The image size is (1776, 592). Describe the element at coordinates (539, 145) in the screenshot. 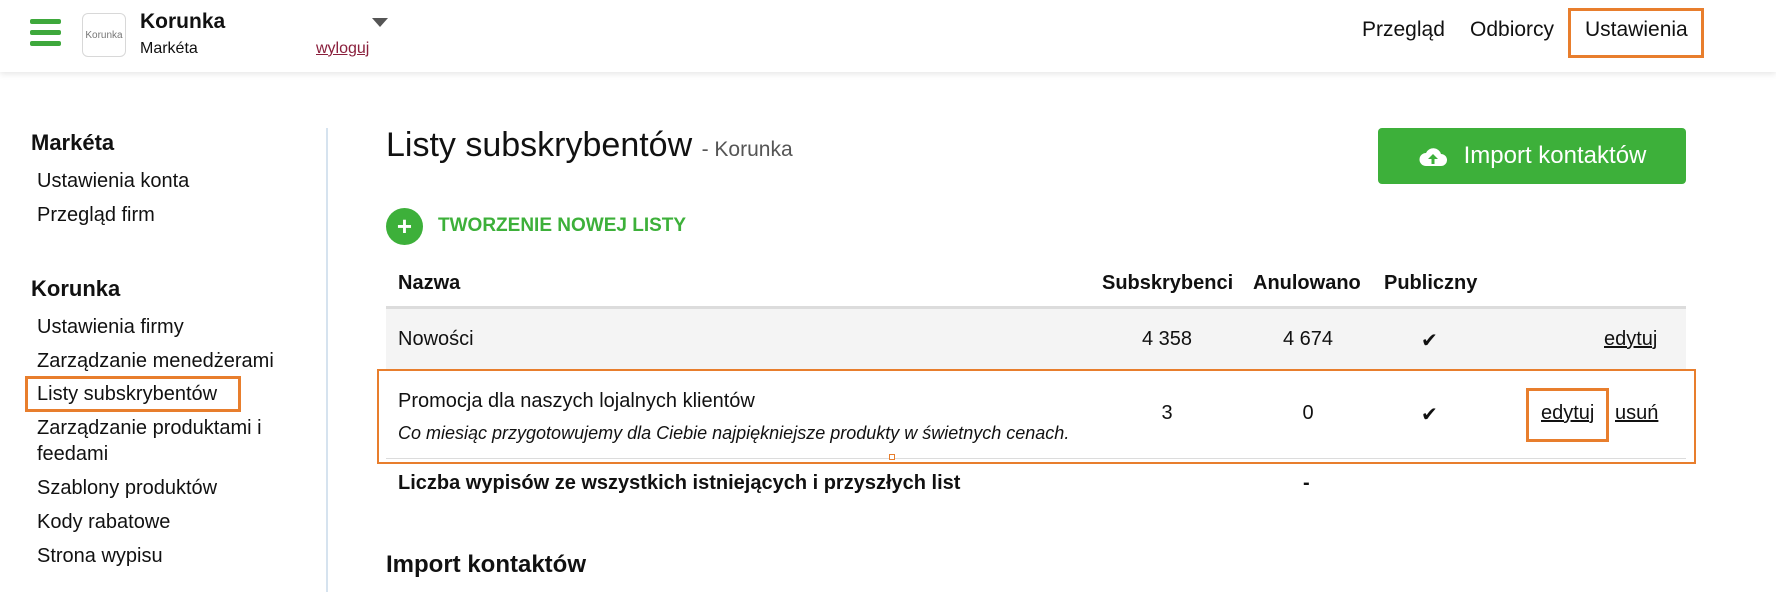

I see `page-title-text: Listy subskrybentów` at that location.